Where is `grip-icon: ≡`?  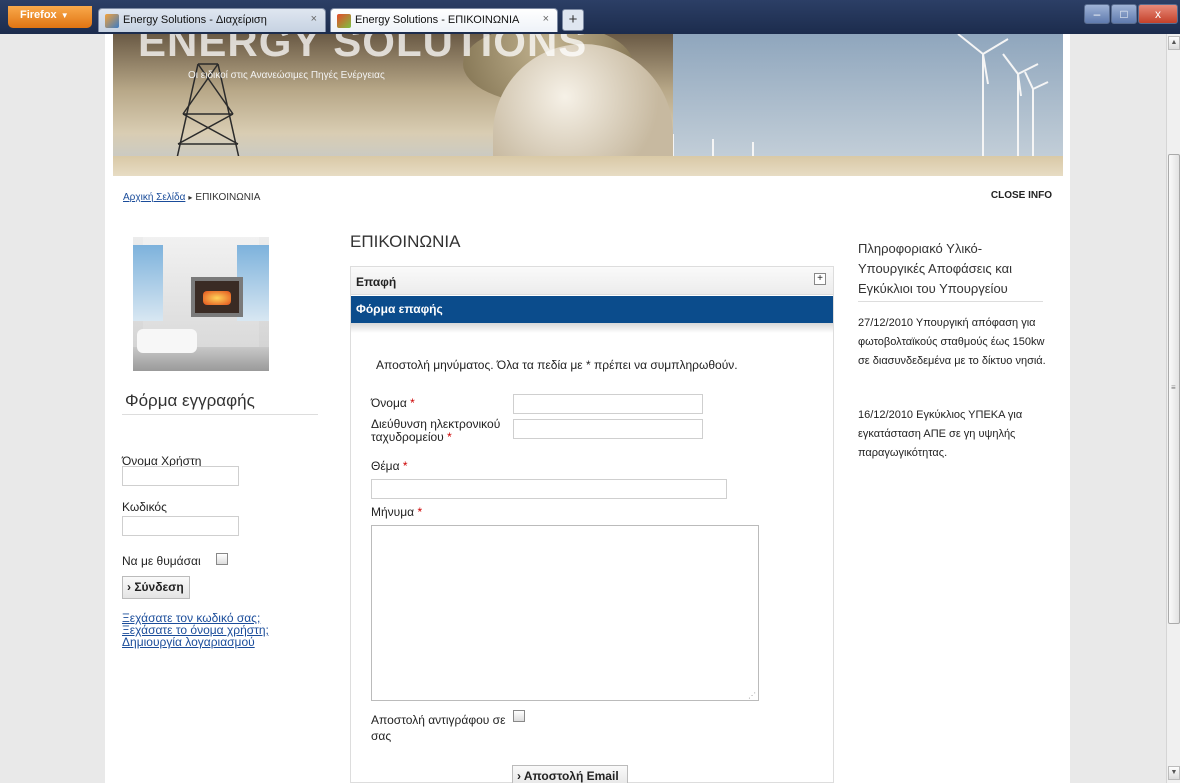
grip-icon: ≡ is located at coordinates (1173, 387).